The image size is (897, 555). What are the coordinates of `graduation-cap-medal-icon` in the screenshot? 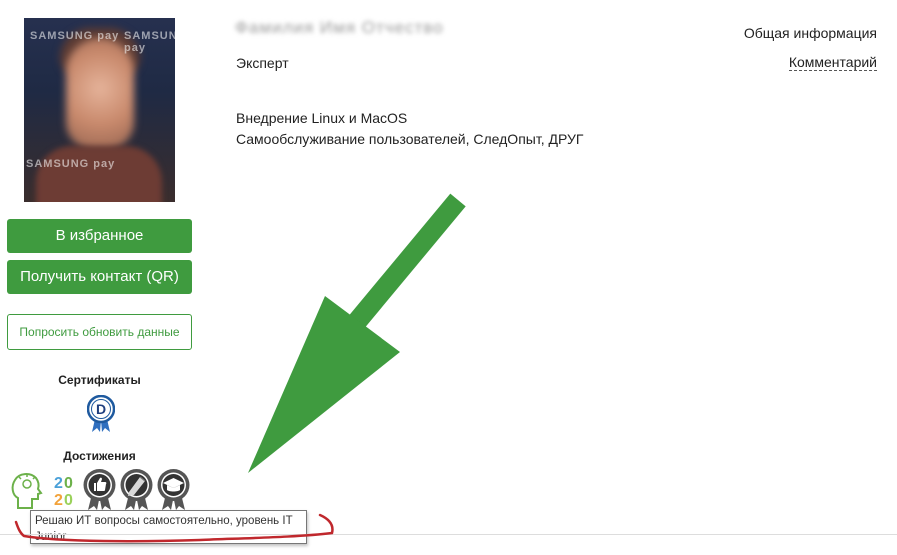 It's located at (173, 489).